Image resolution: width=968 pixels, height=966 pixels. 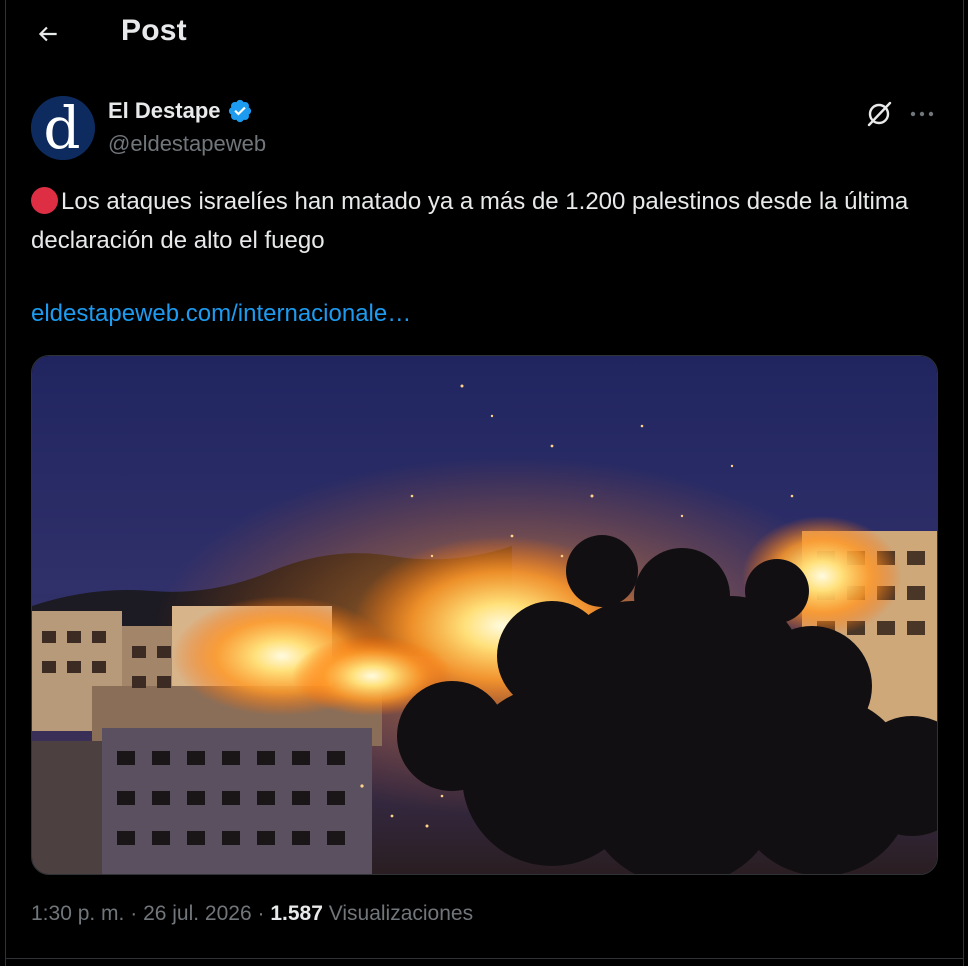 I want to click on post-time: 1:30 p. m., so click(x=77, y=913).